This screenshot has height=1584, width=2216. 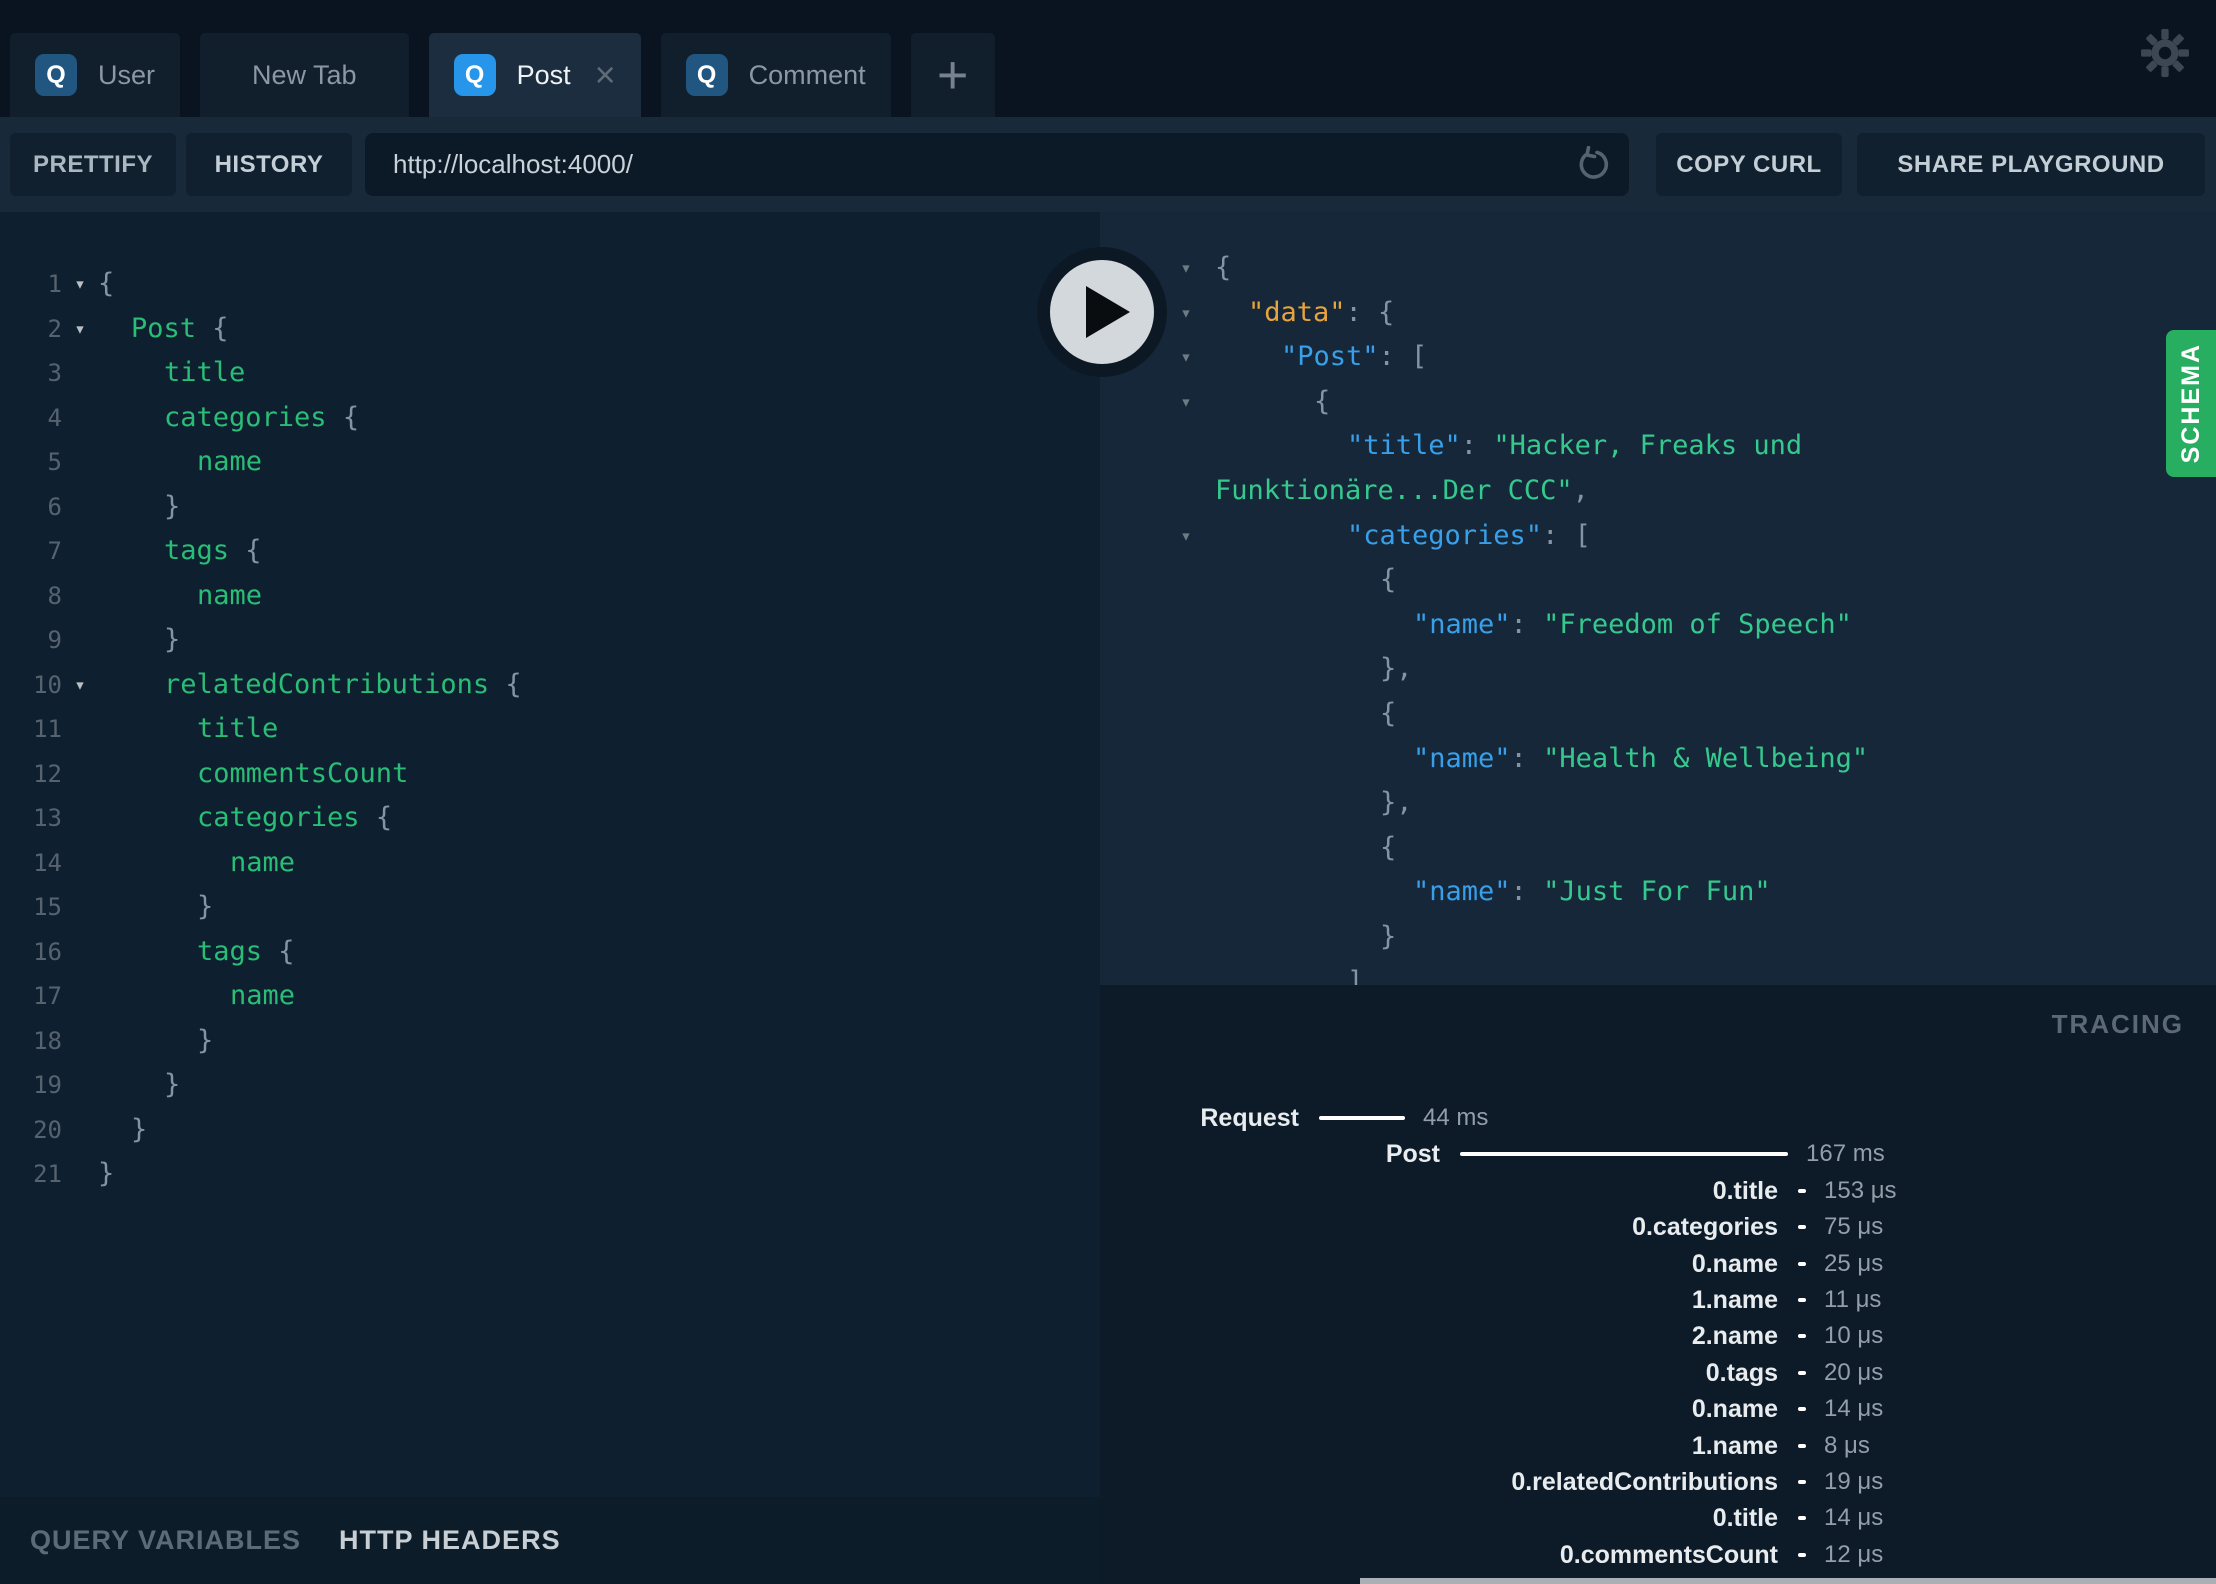 I want to click on line-number: 11, so click(x=47, y=729).